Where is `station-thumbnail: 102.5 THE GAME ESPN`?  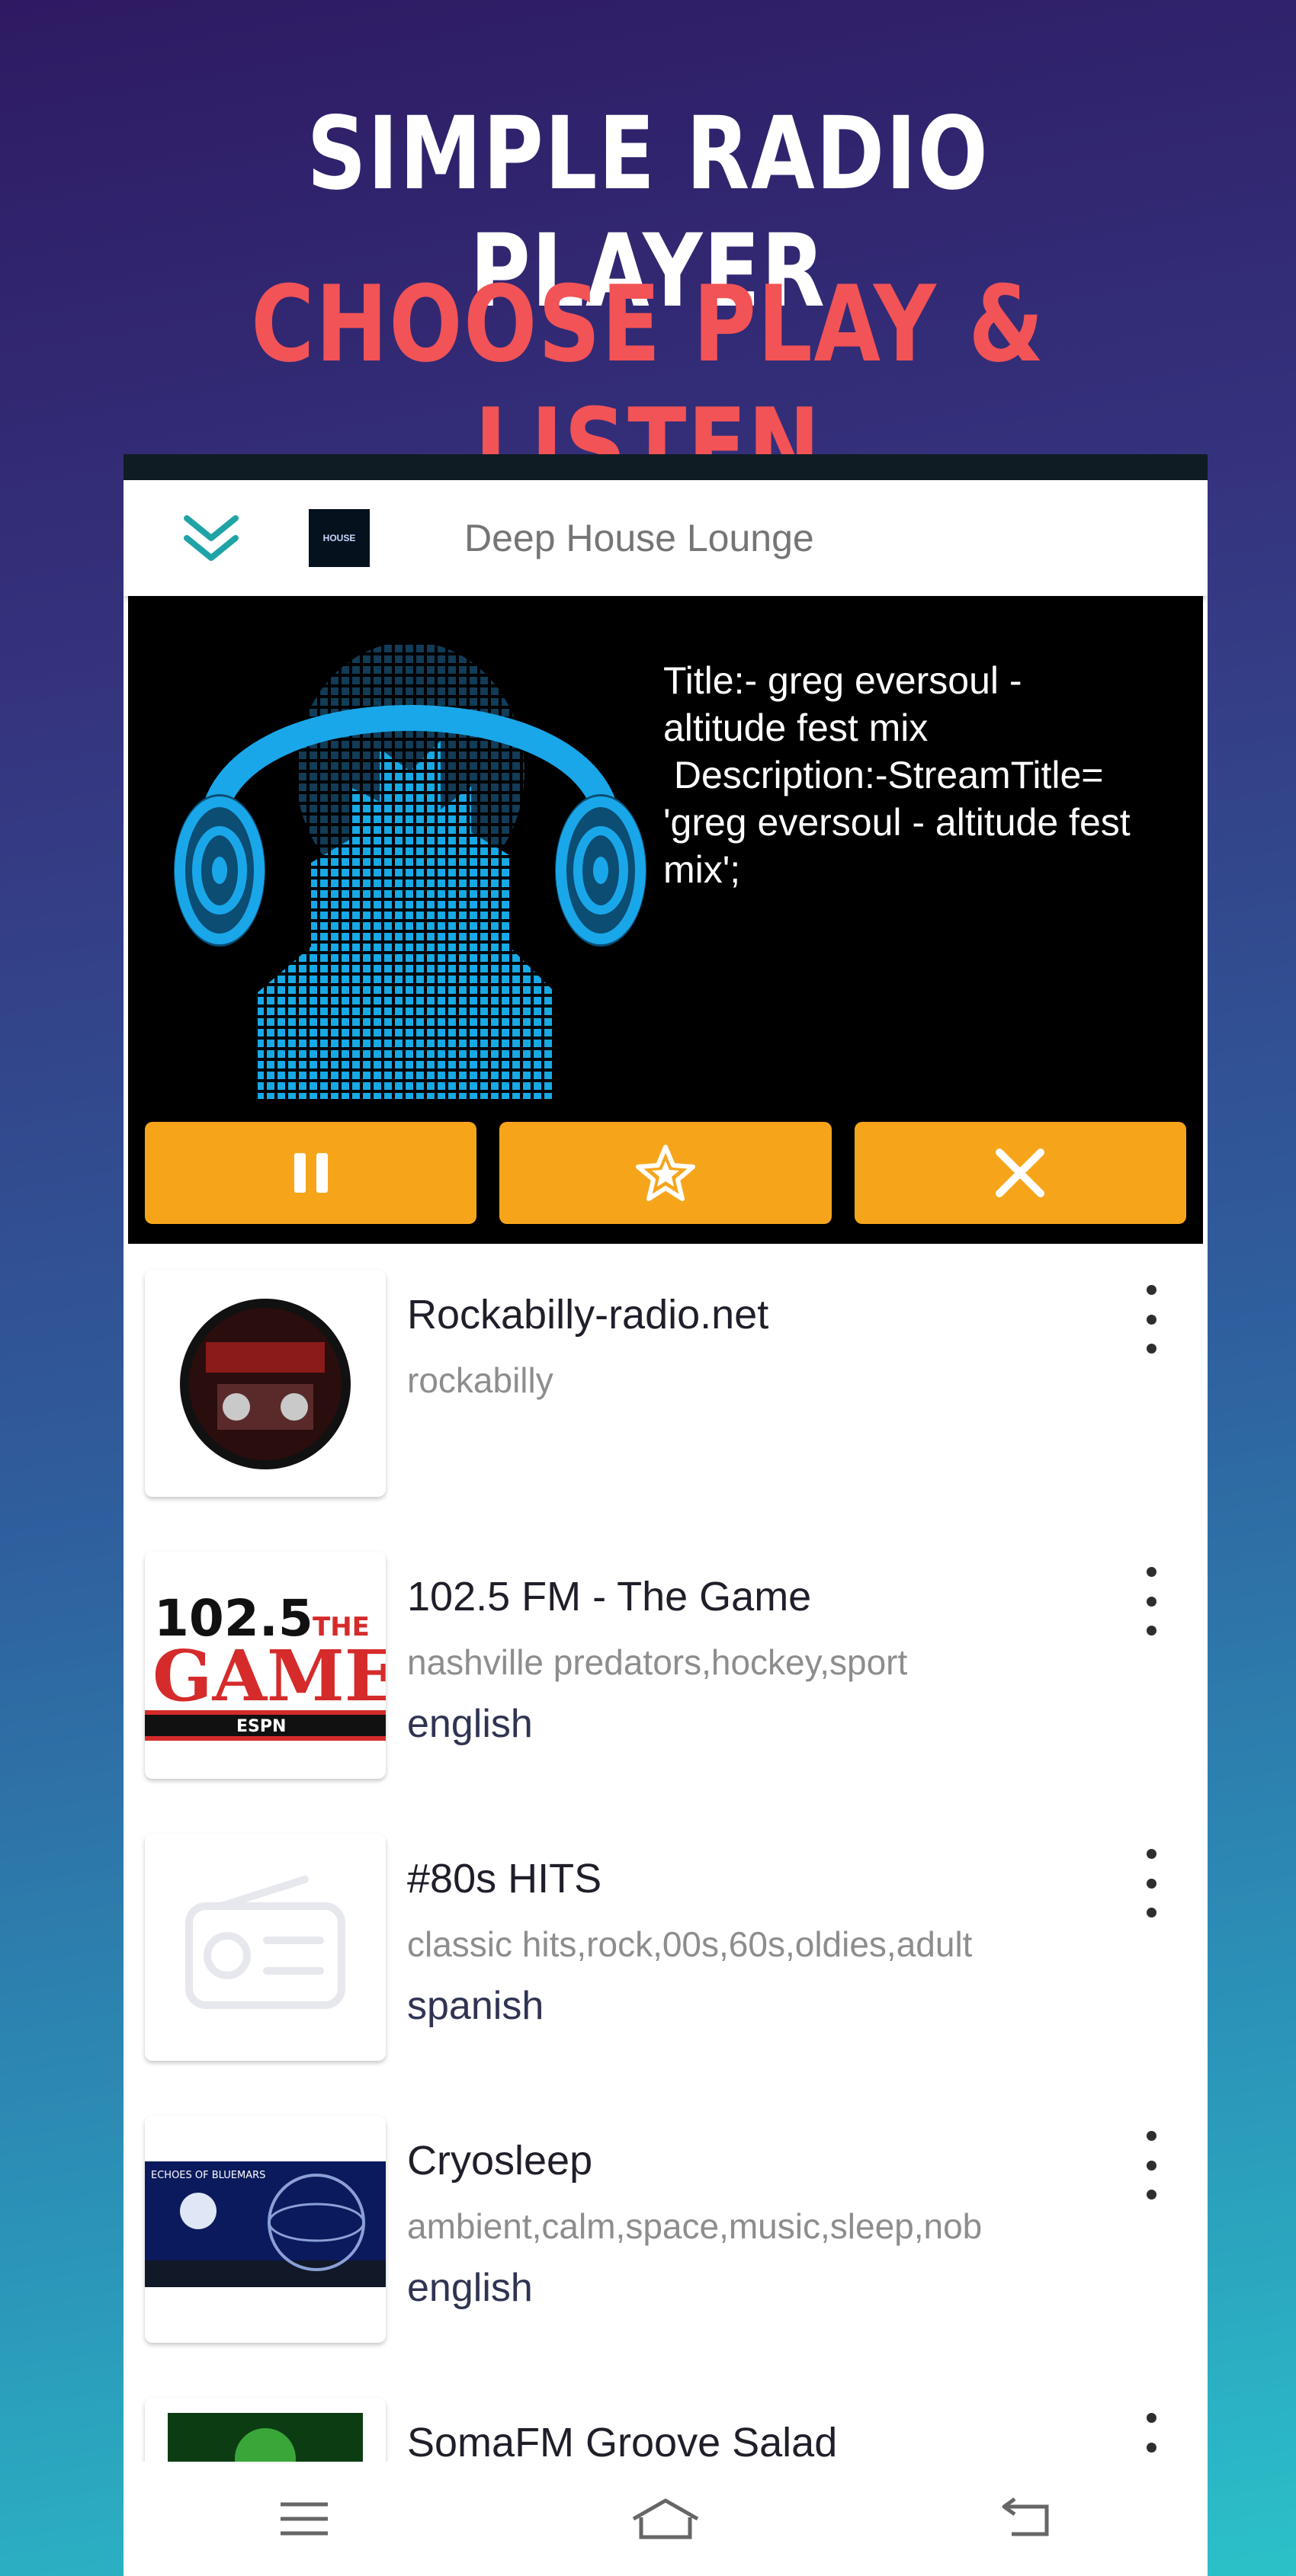 station-thumbnail: 102.5 THE GAME ESPN is located at coordinates (265, 1665).